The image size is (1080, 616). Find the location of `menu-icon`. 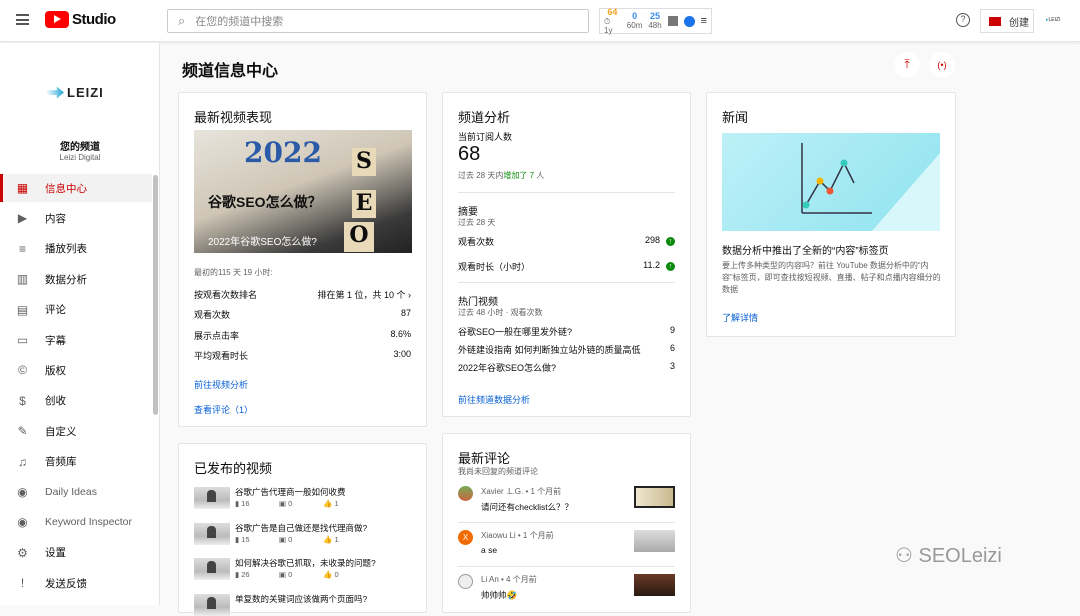

menu-icon is located at coordinates (22, 19).